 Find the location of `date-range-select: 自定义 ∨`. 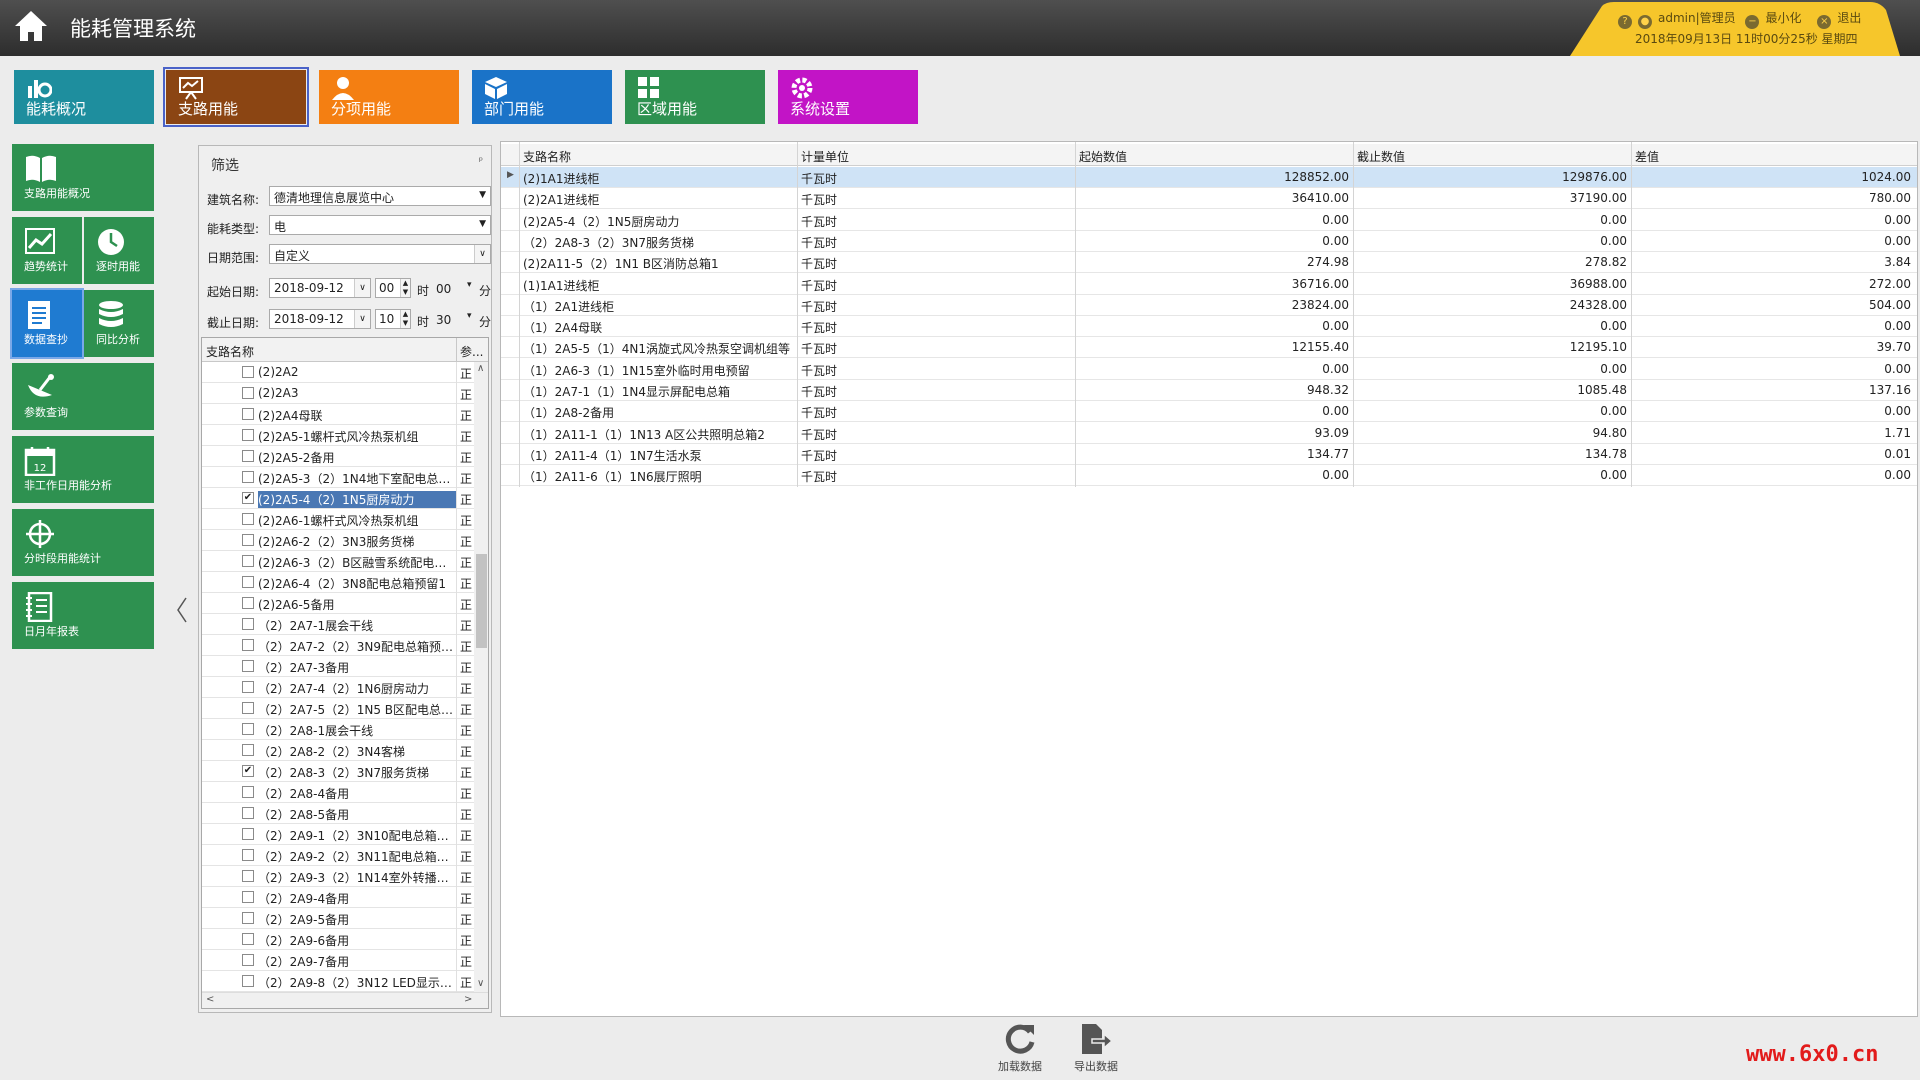

date-range-select: 自定义 ∨ is located at coordinates (380, 254).